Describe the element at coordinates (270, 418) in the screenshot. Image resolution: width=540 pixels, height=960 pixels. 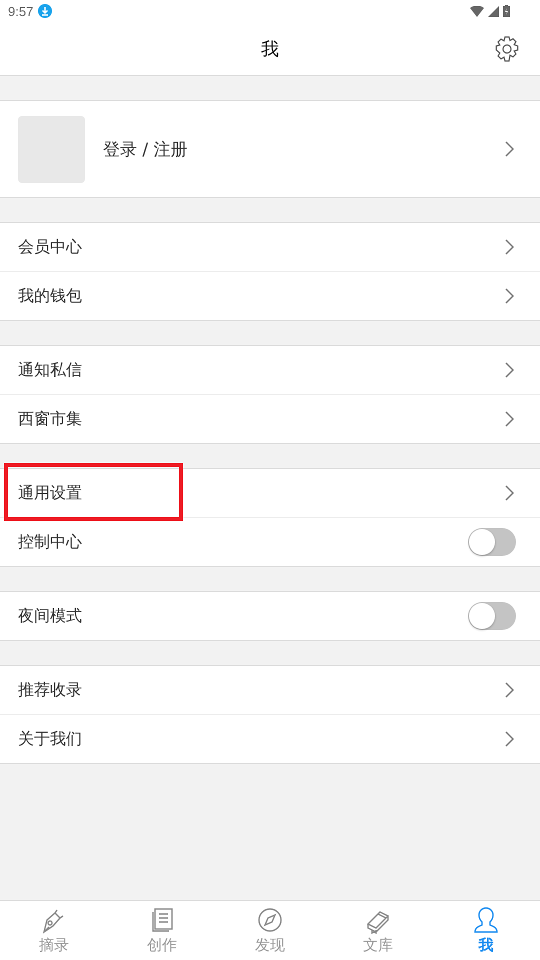
I see `menu-row: 西窗市集` at that location.